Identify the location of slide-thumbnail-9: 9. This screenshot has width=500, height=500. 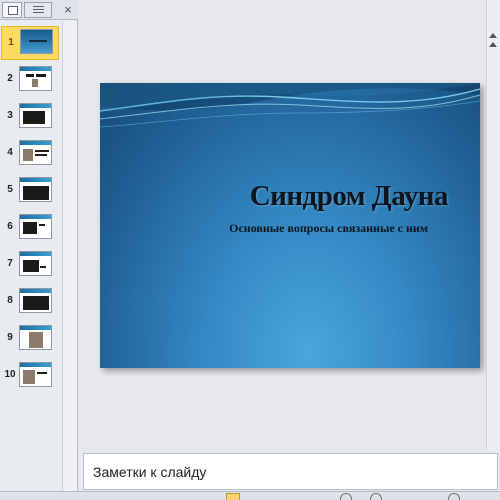
(31, 339).